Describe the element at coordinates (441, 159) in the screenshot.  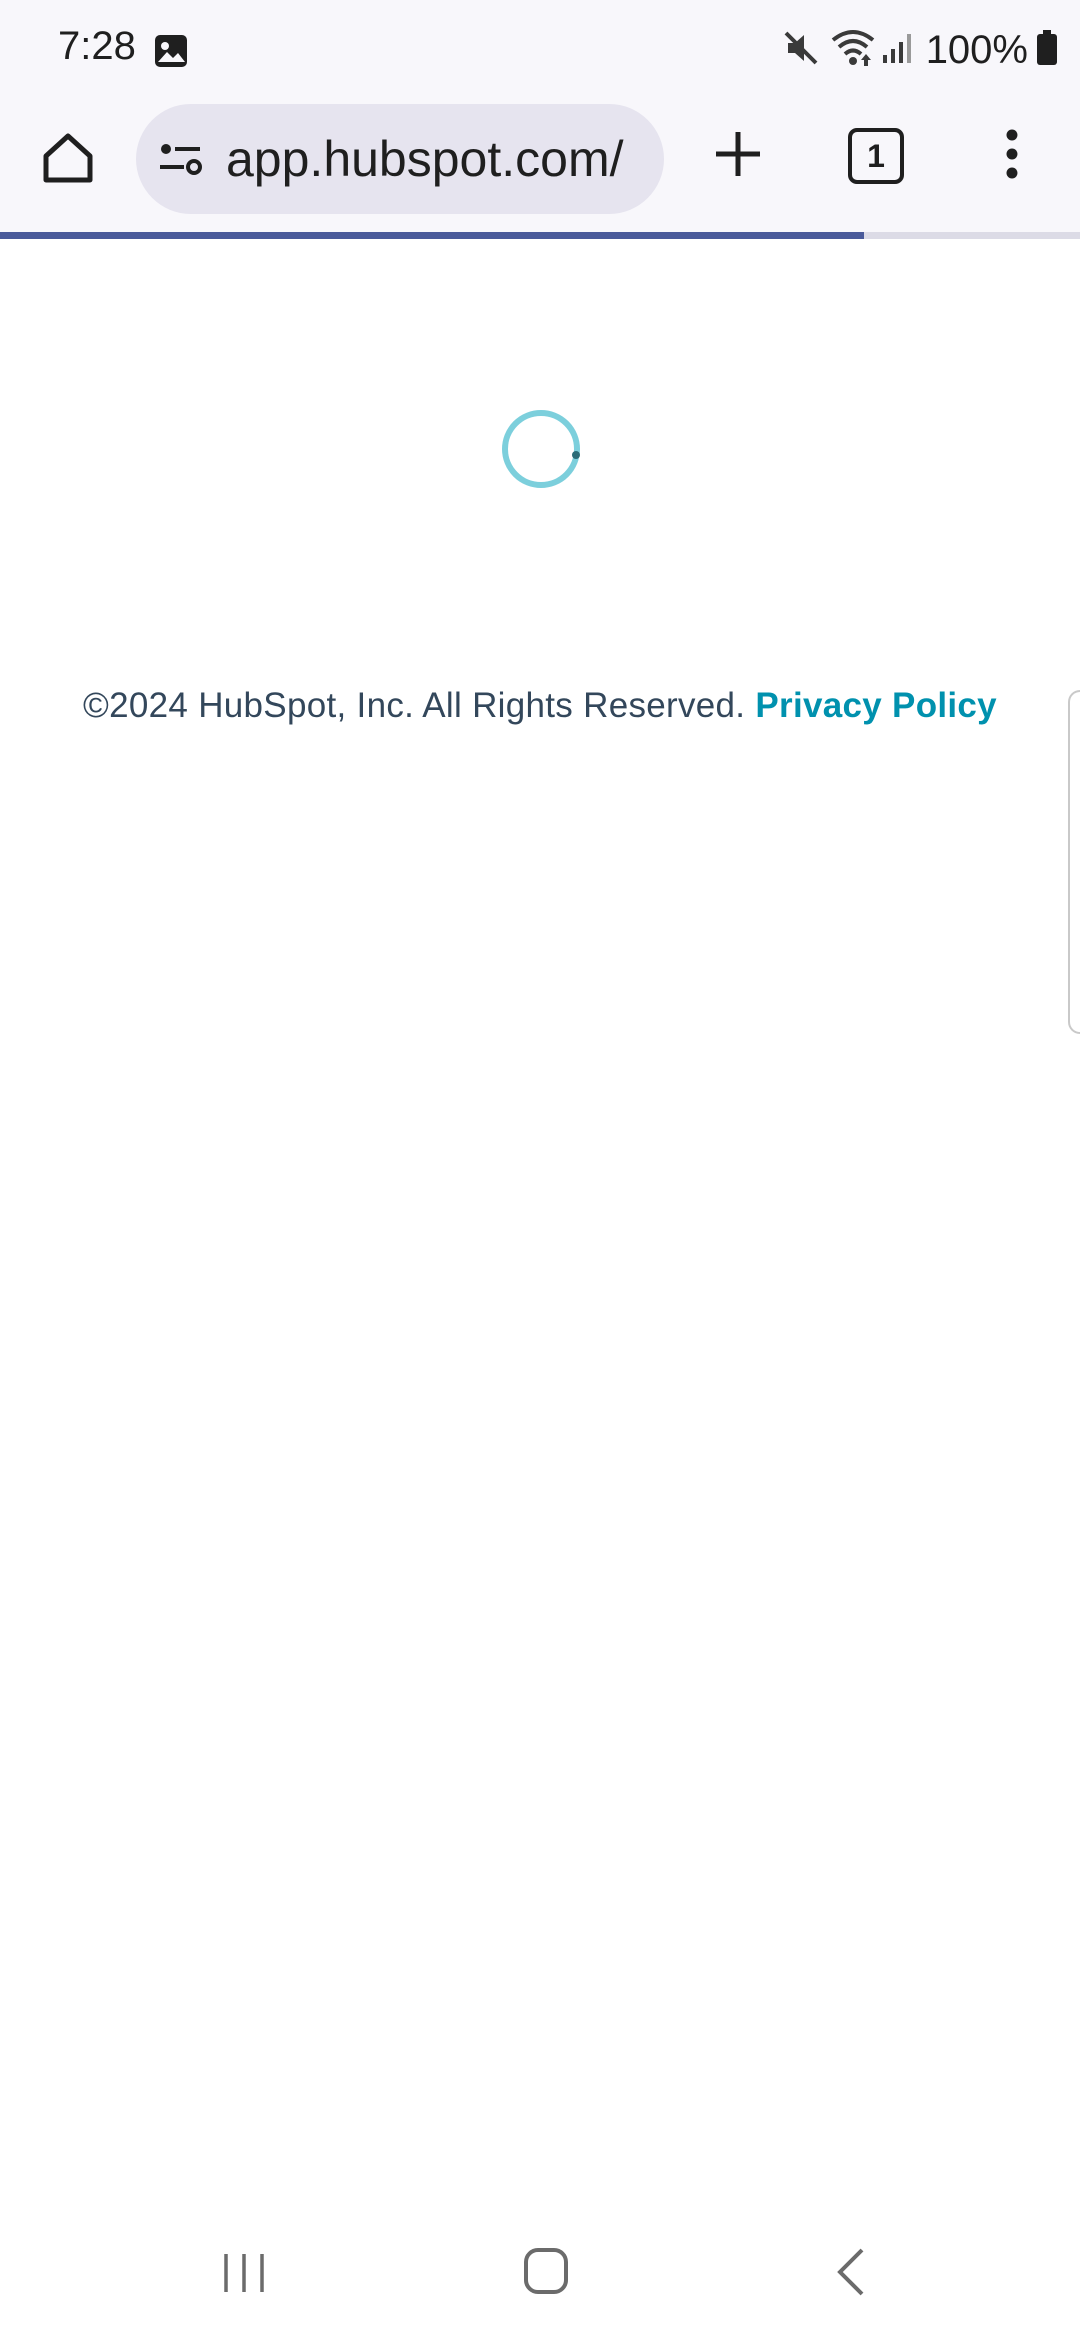
I see `url-text: app.hubspot.com/` at that location.